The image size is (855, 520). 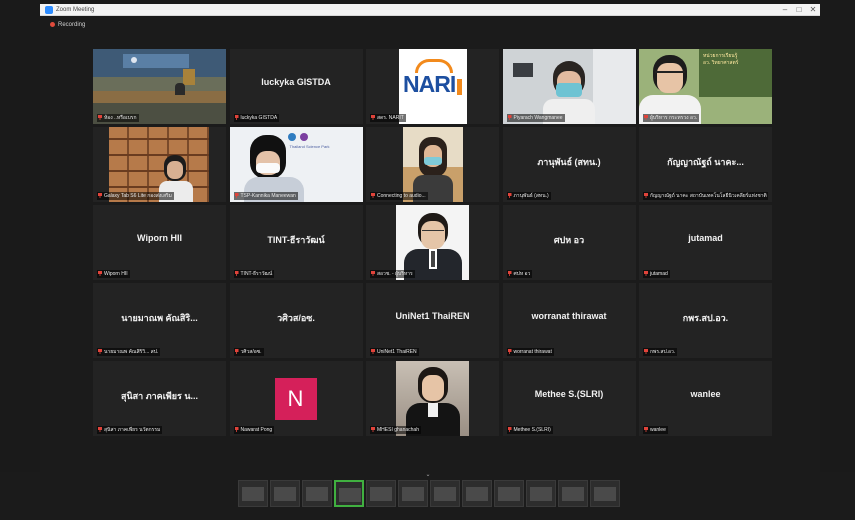 I want to click on participant-display-name: luckyka GISTDA, so click(x=296, y=82).